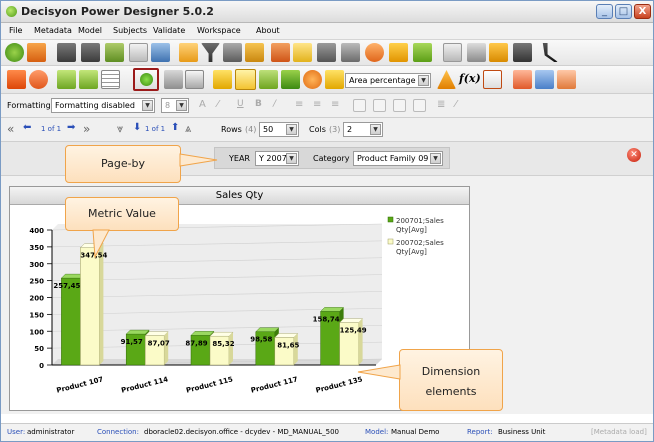 The width and height of the screenshot is (654, 442). Describe the element at coordinates (219, 30) in the screenshot. I see `menu-workspace: Workspace` at that location.